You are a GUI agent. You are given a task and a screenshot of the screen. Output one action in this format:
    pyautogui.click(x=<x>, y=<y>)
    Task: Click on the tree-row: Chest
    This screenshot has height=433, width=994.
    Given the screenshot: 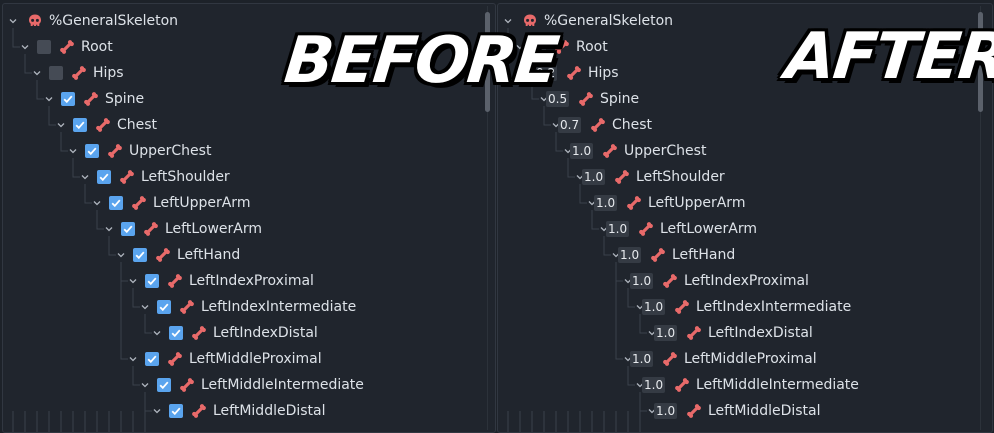 What is the action you would take?
    pyautogui.click(x=243, y=125)
    